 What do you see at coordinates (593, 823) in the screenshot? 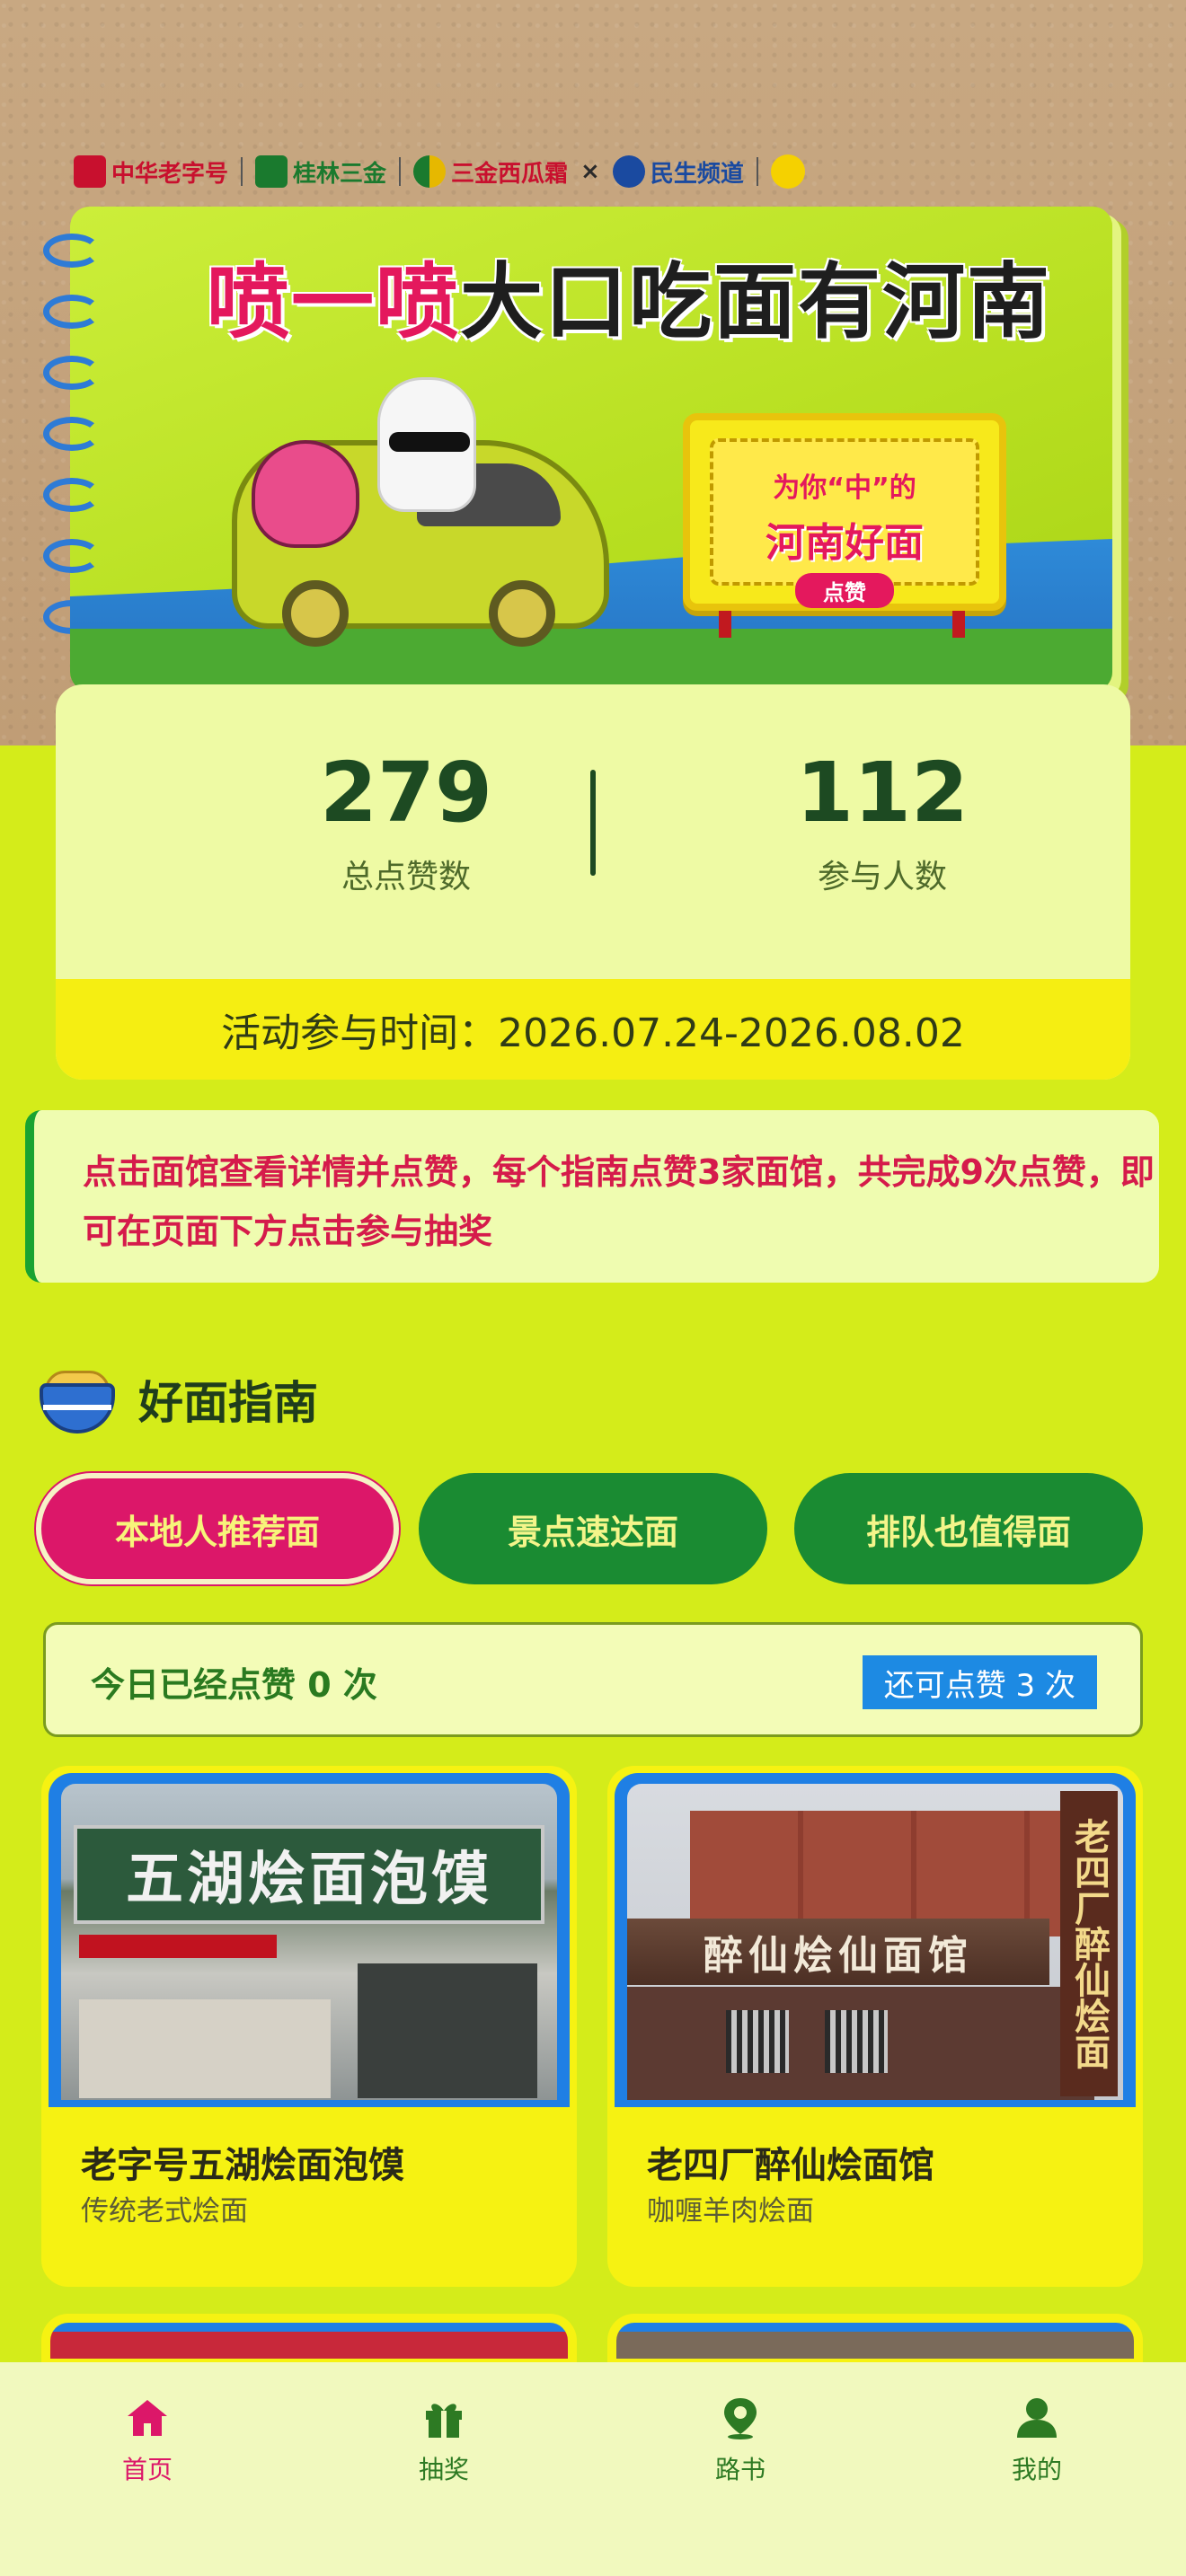
I see `stat-divider` at bounding box center [593, 823].